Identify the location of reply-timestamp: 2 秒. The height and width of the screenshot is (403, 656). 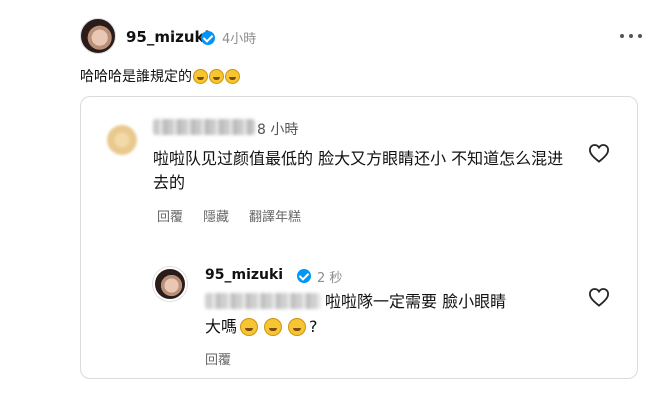
(330, 278).